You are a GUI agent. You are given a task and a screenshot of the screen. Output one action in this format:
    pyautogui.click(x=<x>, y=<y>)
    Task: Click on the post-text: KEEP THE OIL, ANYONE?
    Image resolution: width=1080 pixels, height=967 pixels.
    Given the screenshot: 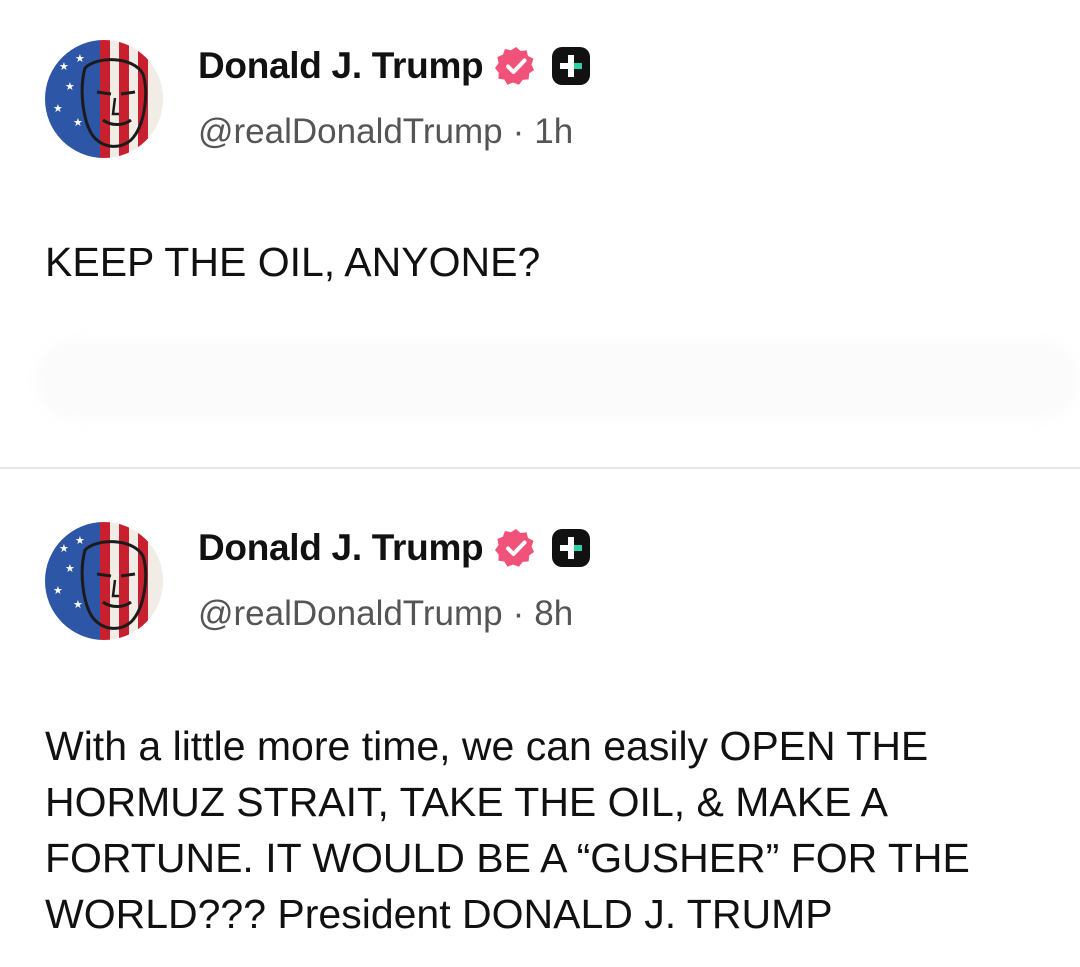 What is the action you would take?
    pyautogui.click(x=293, y=262)
    